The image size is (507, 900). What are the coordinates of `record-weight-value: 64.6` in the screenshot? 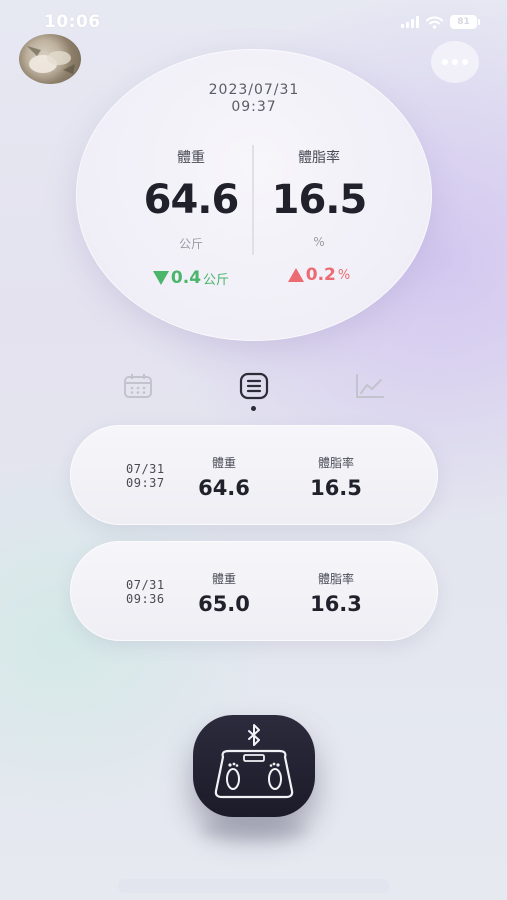 It's located at (224, 488).